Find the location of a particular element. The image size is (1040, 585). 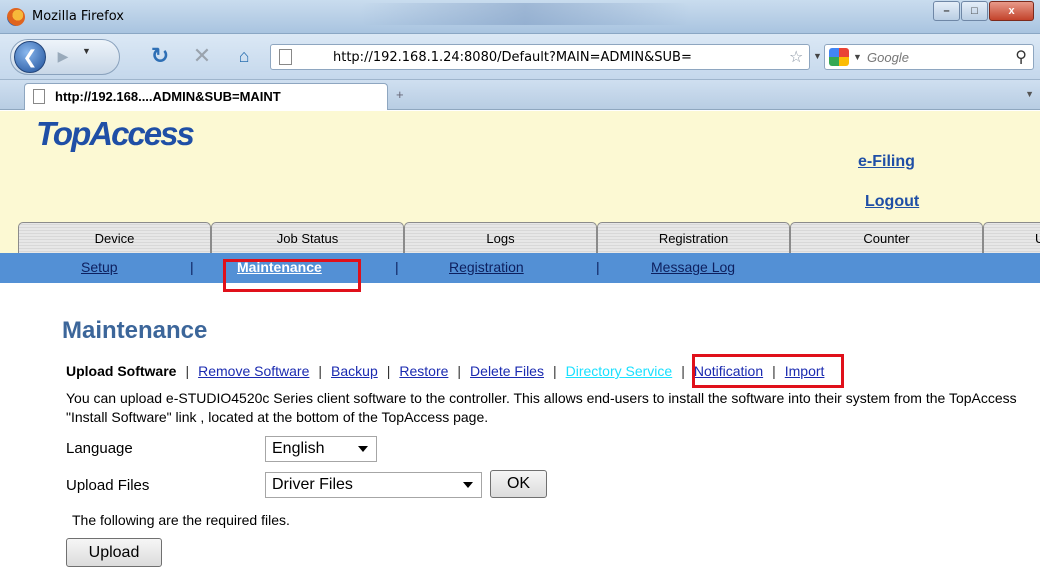

upload-button: Upload is located at coordinates (114, 552).